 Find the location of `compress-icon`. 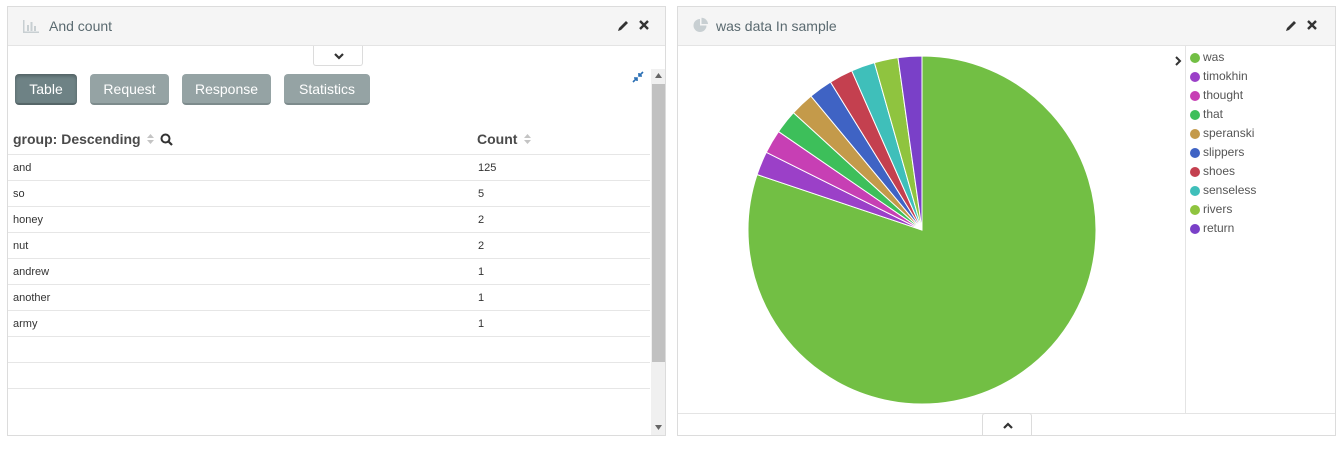

compress-icon is located at coordinates (638, 77).